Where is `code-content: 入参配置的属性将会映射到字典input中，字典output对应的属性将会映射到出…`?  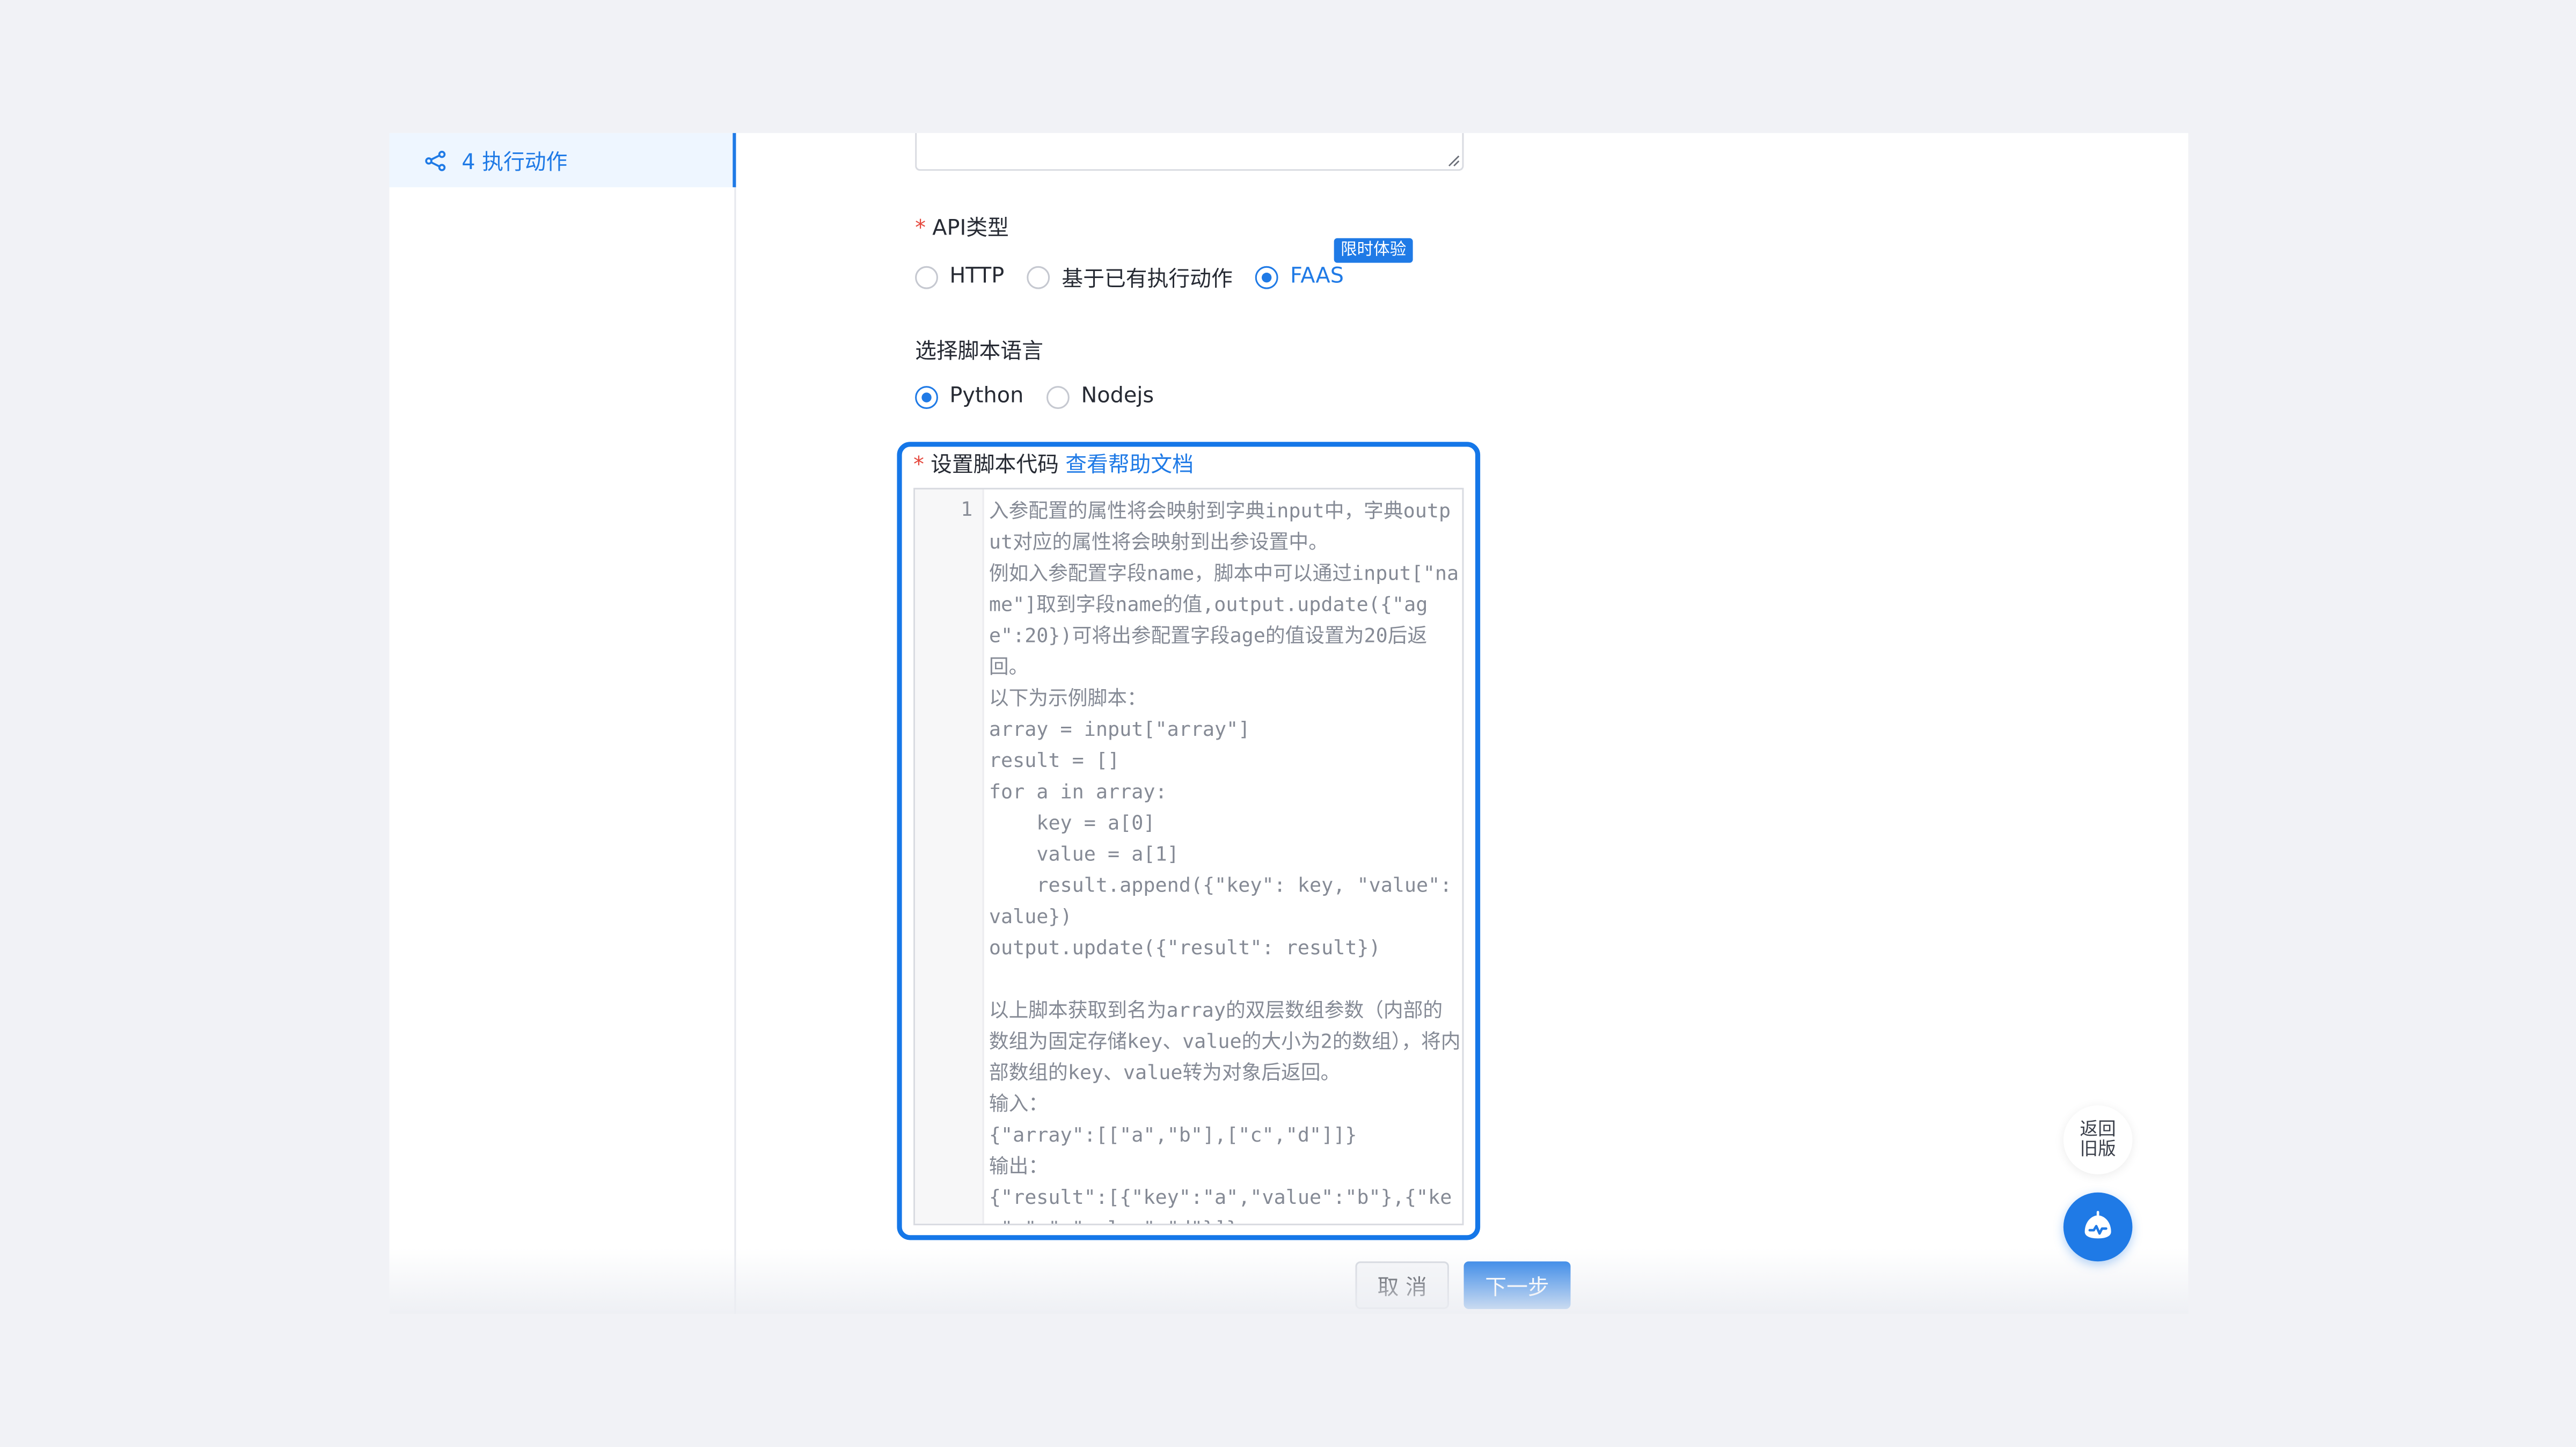 code-content: 入参配置的属性将会映射到字典input中，字典output对应的属性将会映射到出… is located at coordinates (1225, 860).